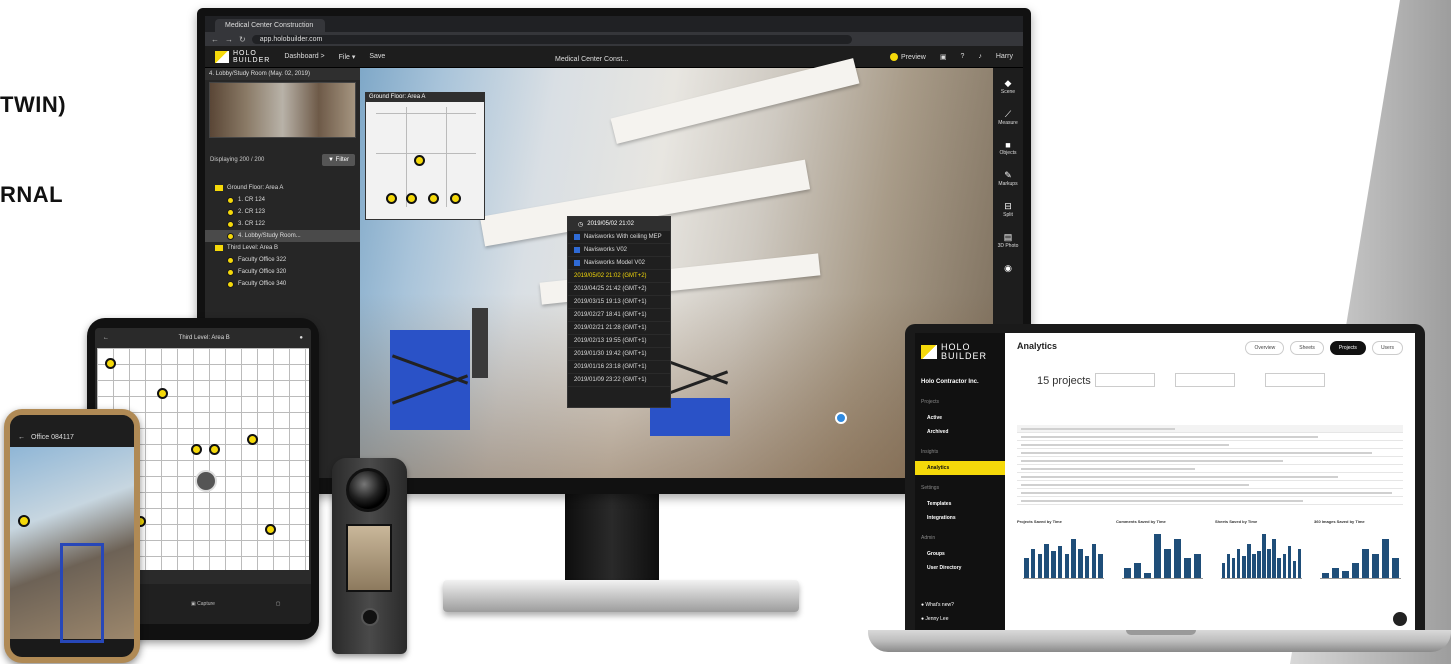 The width and height of the screenshot is (1451, 664). Describe the element at coordinates (1387, 348) in the screenshot. I see `tab-users: Users` at that location.